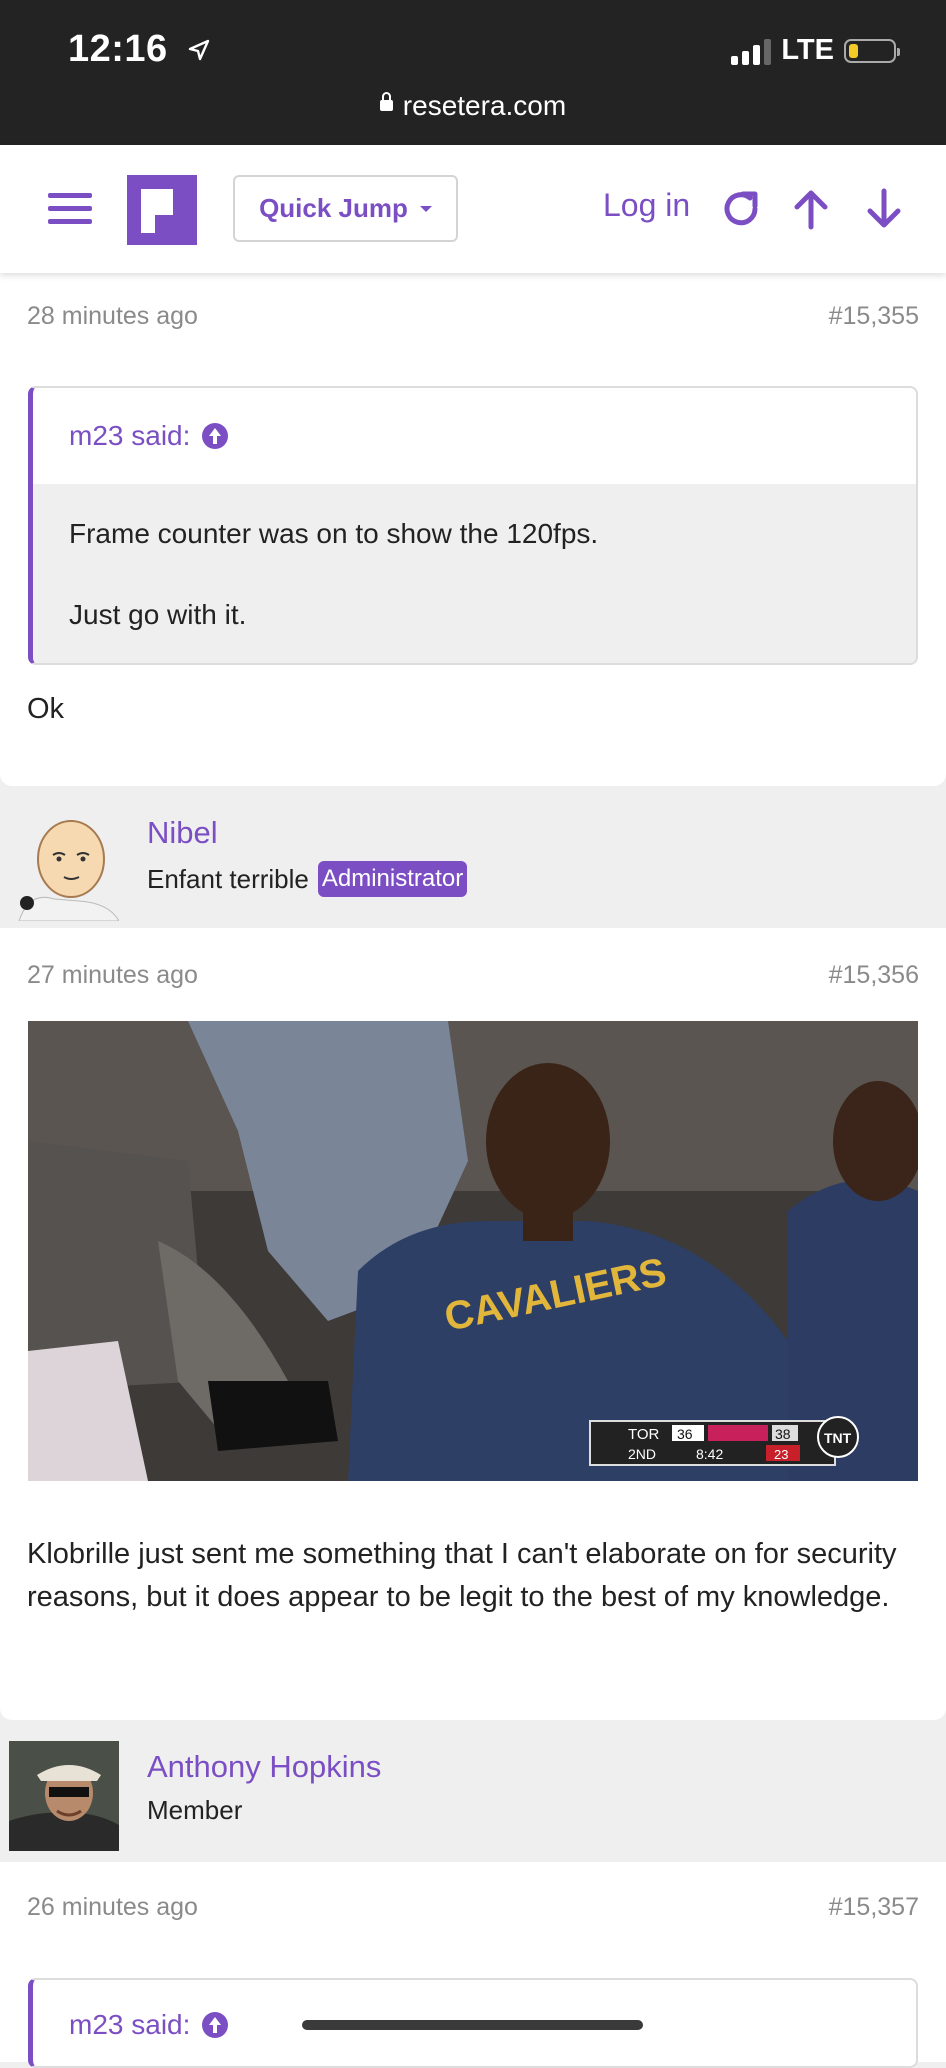 This screenshot has height=2068, width=946. I want to click on status-time: 12:16, so click(139, 50).